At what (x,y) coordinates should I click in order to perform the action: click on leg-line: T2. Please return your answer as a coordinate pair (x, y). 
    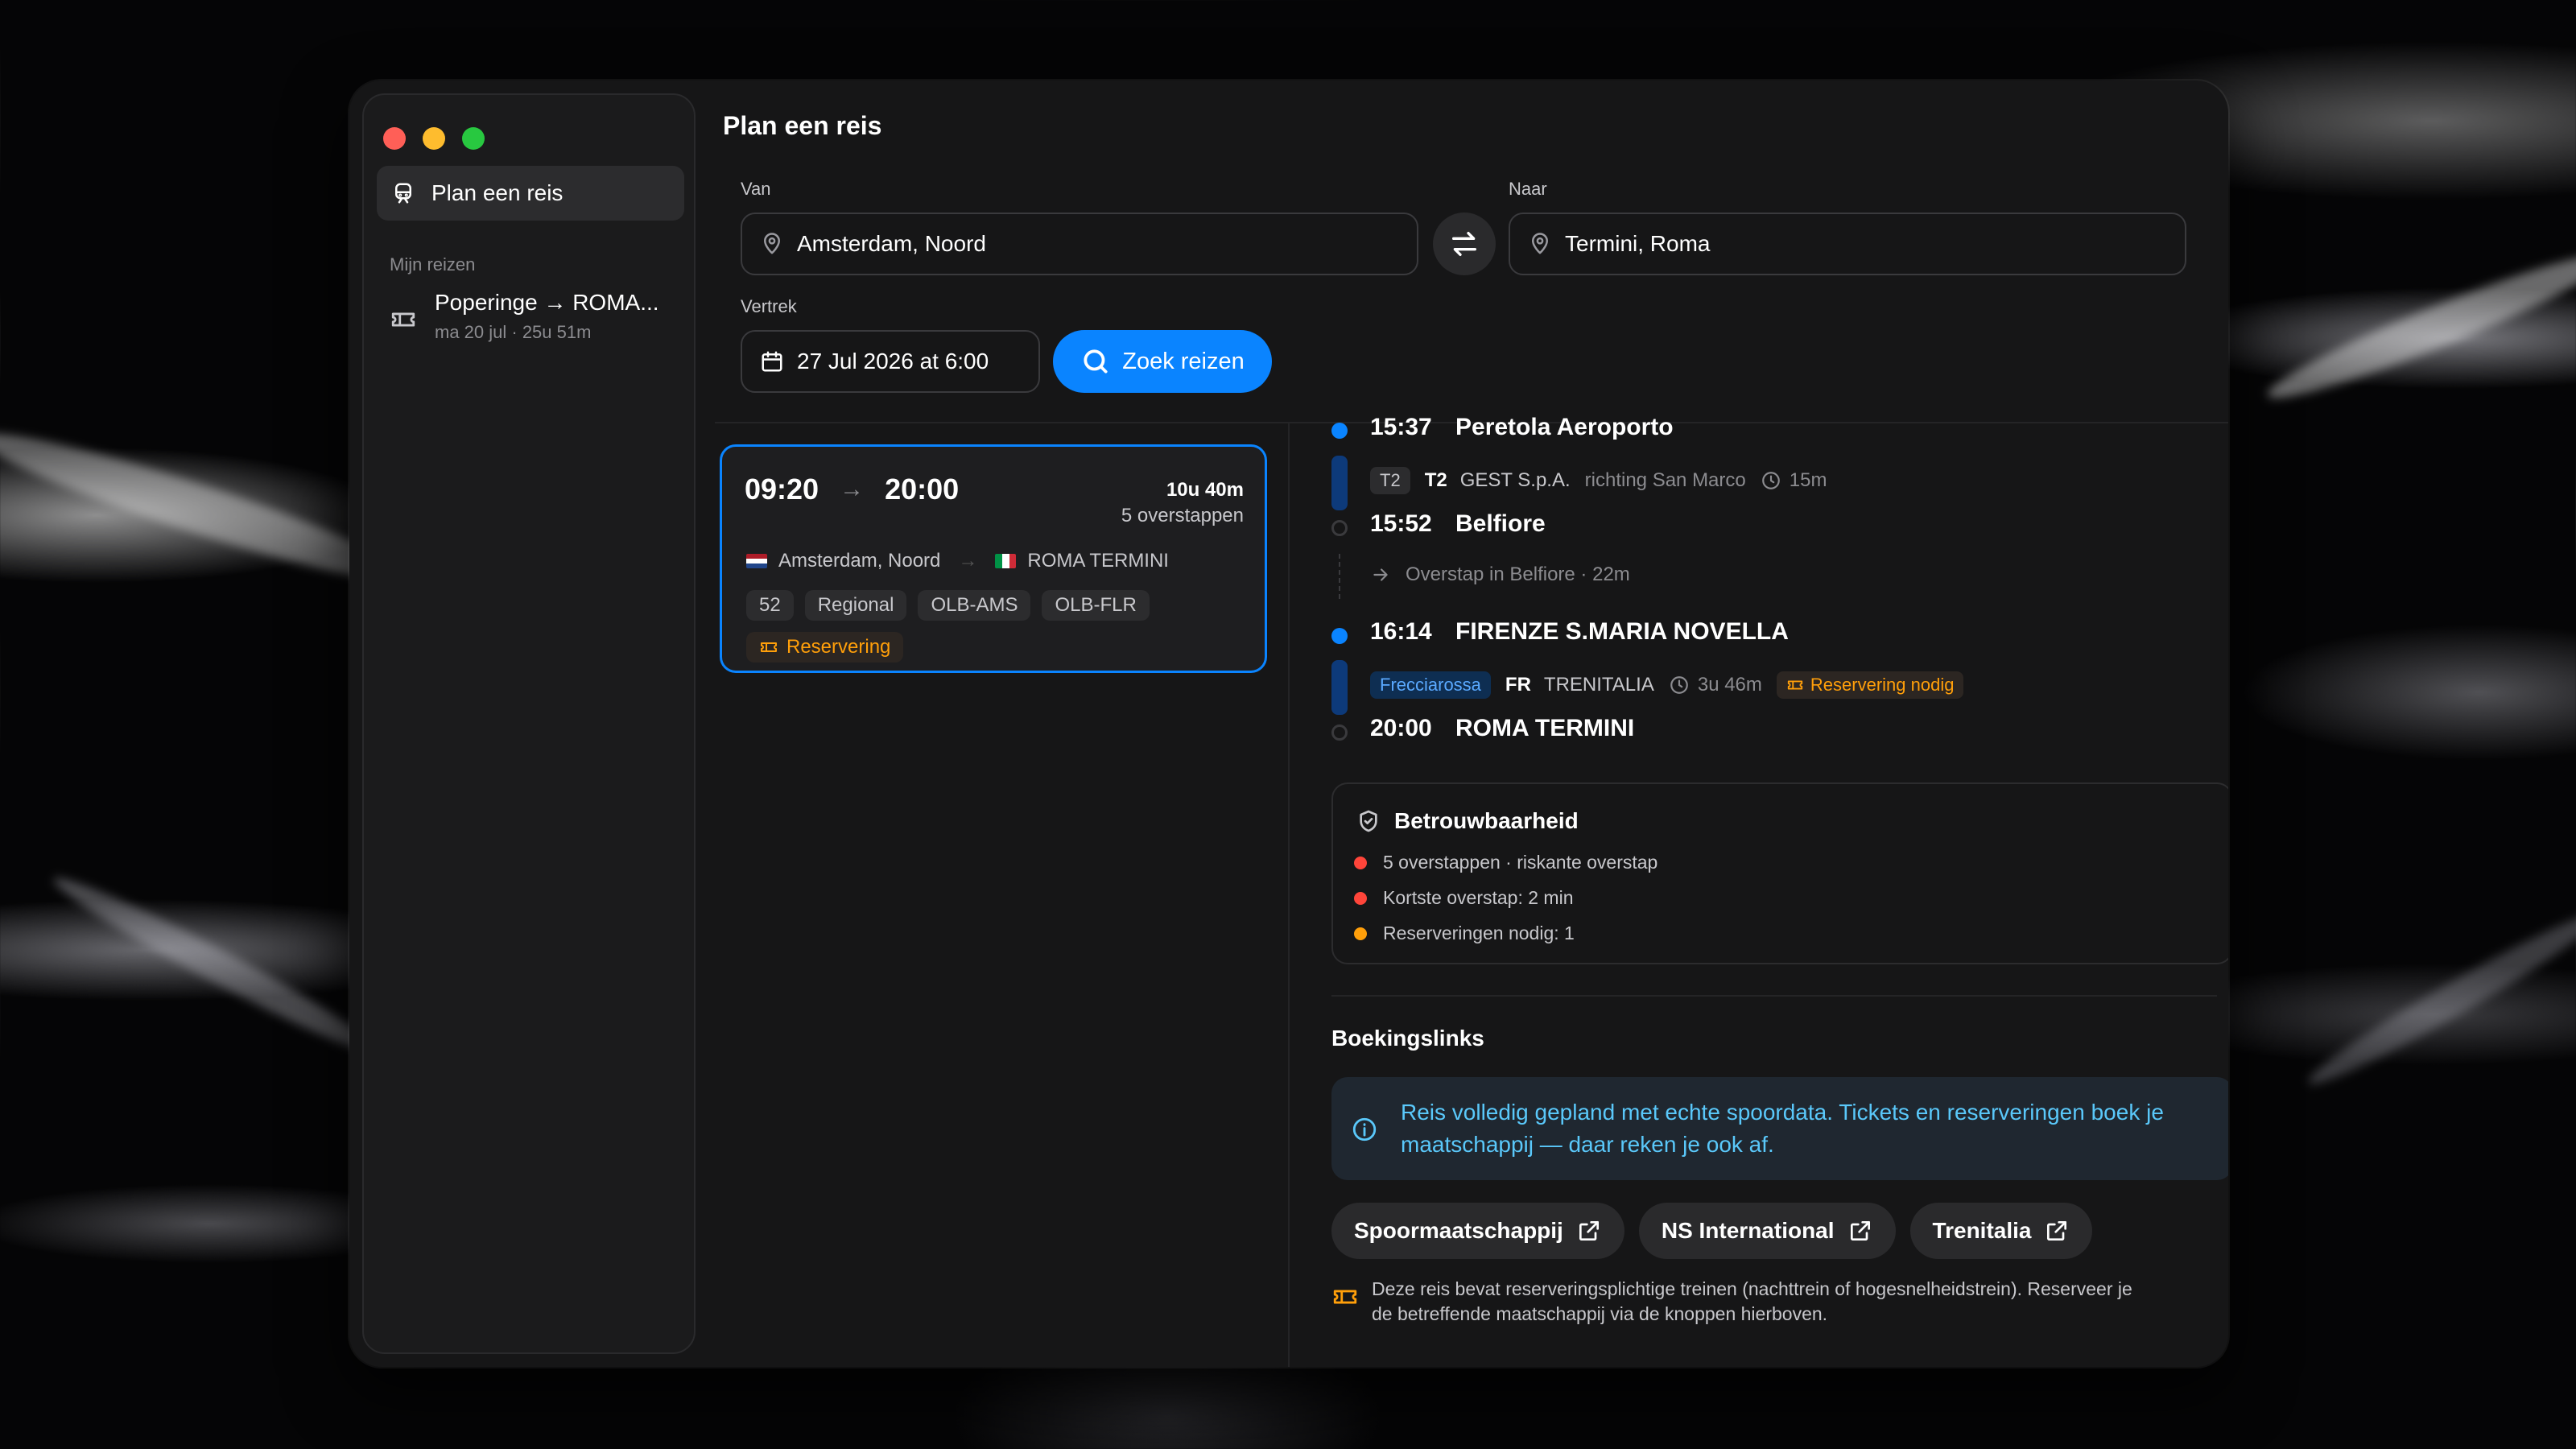
    Looking at the image, I should click on (1435, 480).